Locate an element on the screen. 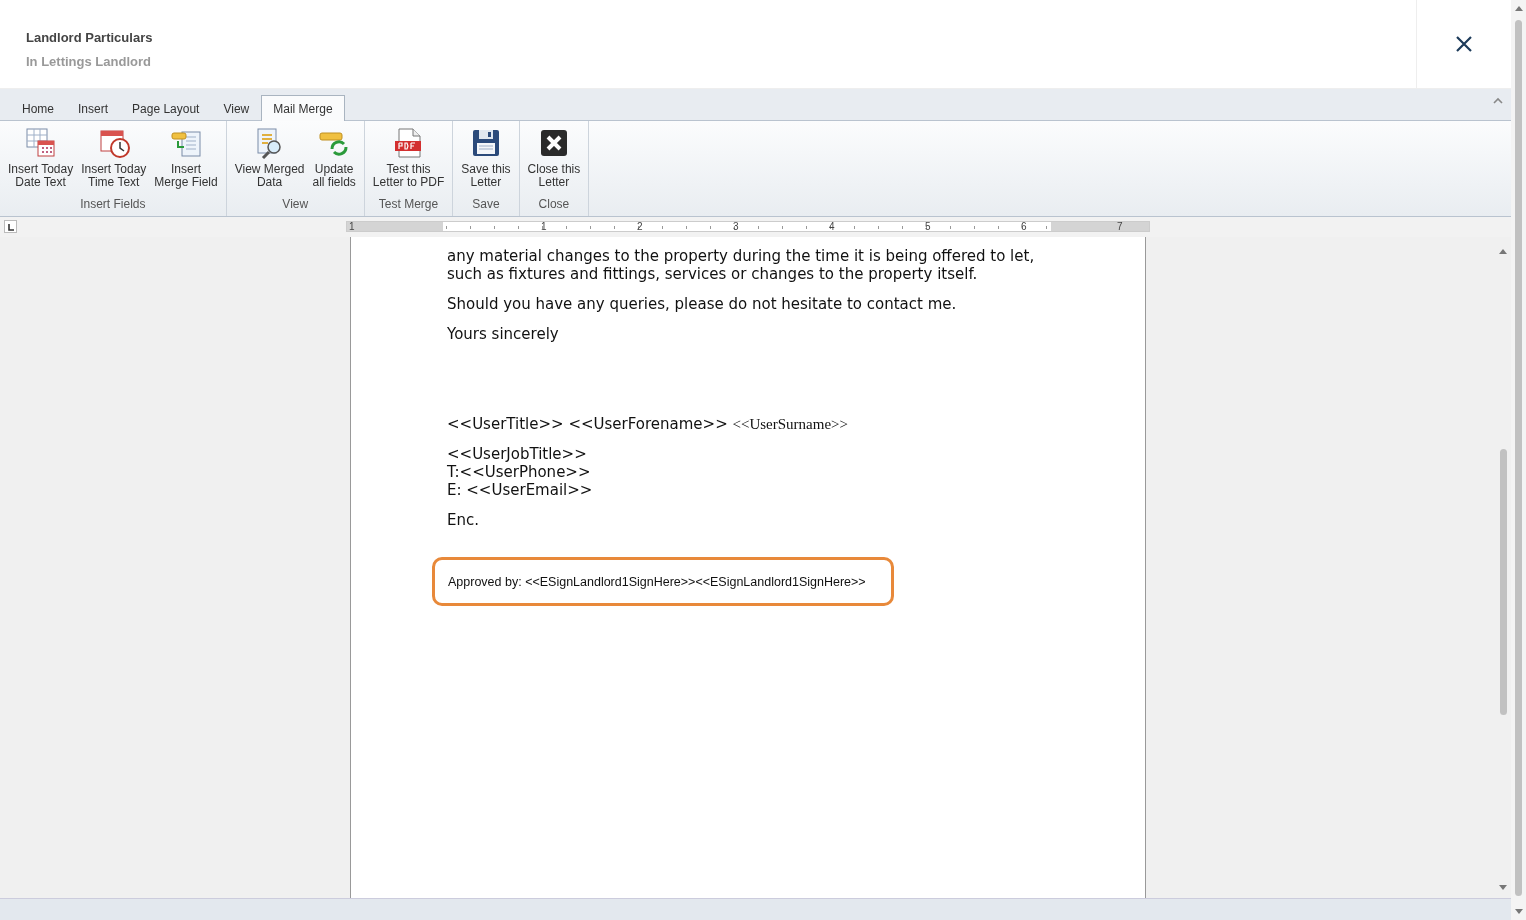 The width and height of the screenshot is (1526, 920). group-label: Test Merge is located at coordinates (408, 204).